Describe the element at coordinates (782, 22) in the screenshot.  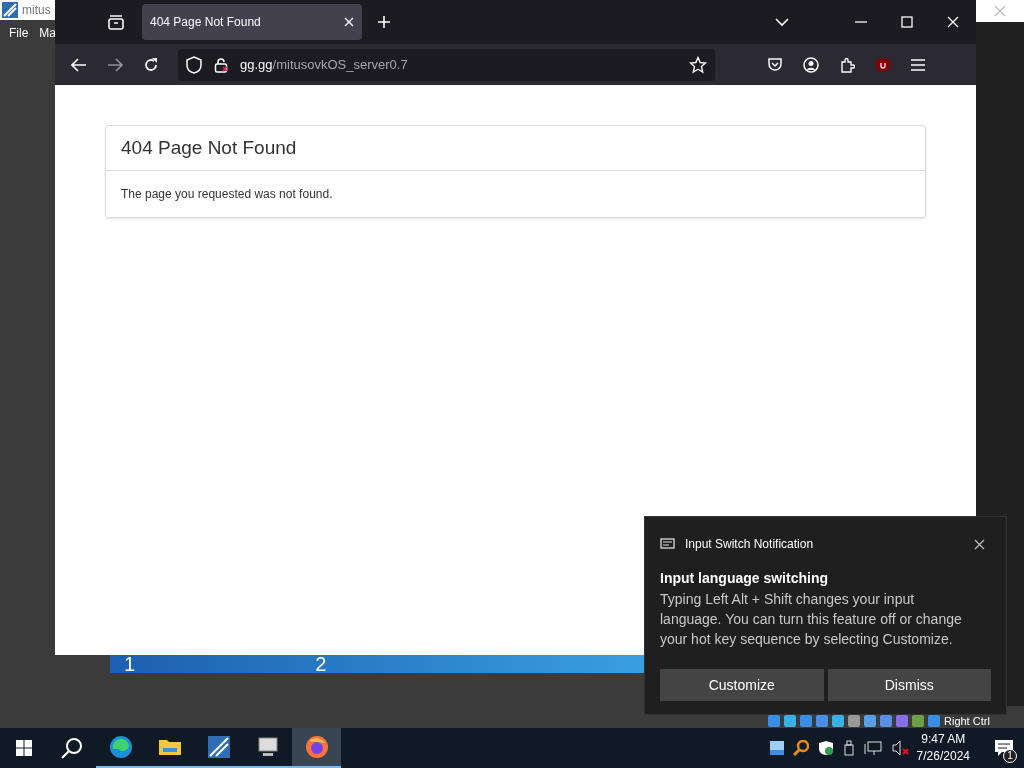
I see `chevron-down-icon` at that location.